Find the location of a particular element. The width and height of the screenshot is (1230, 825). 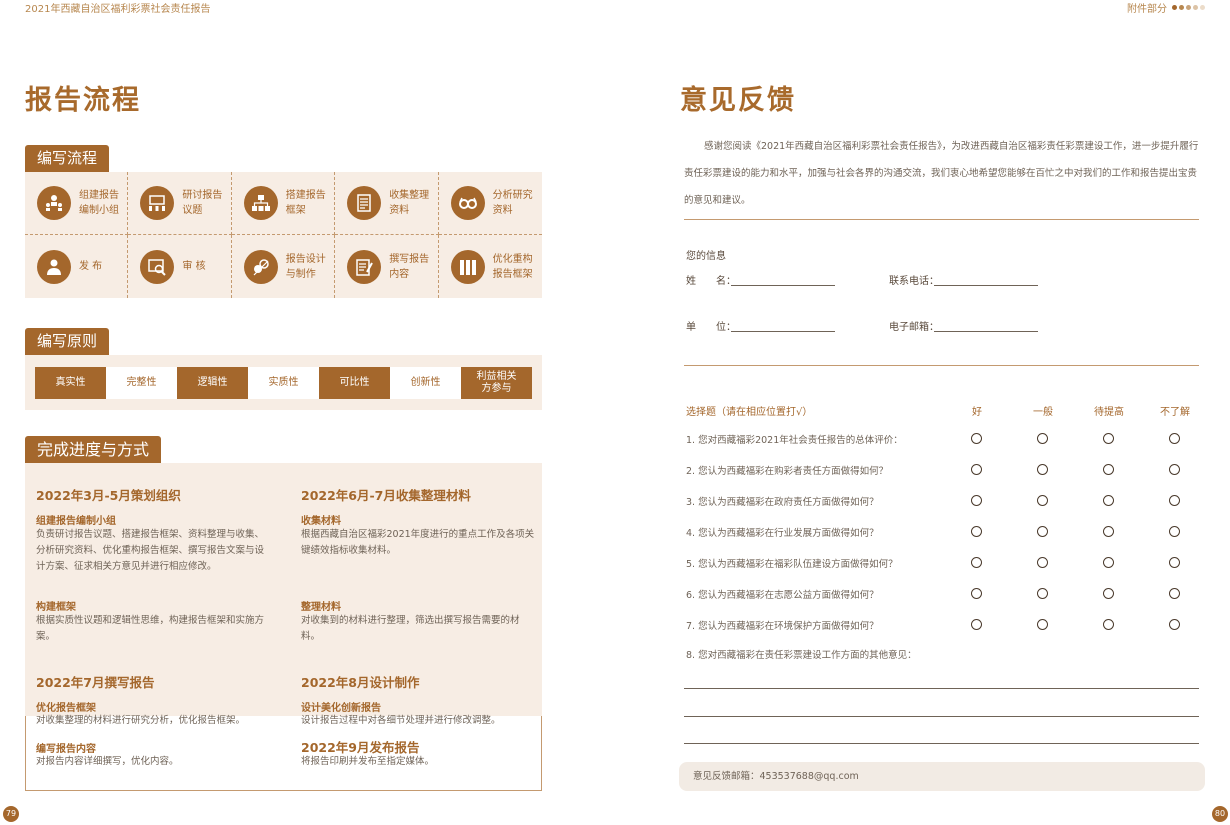

process-step-label: 收集整理 资料 is located at coordinates (409, 203).